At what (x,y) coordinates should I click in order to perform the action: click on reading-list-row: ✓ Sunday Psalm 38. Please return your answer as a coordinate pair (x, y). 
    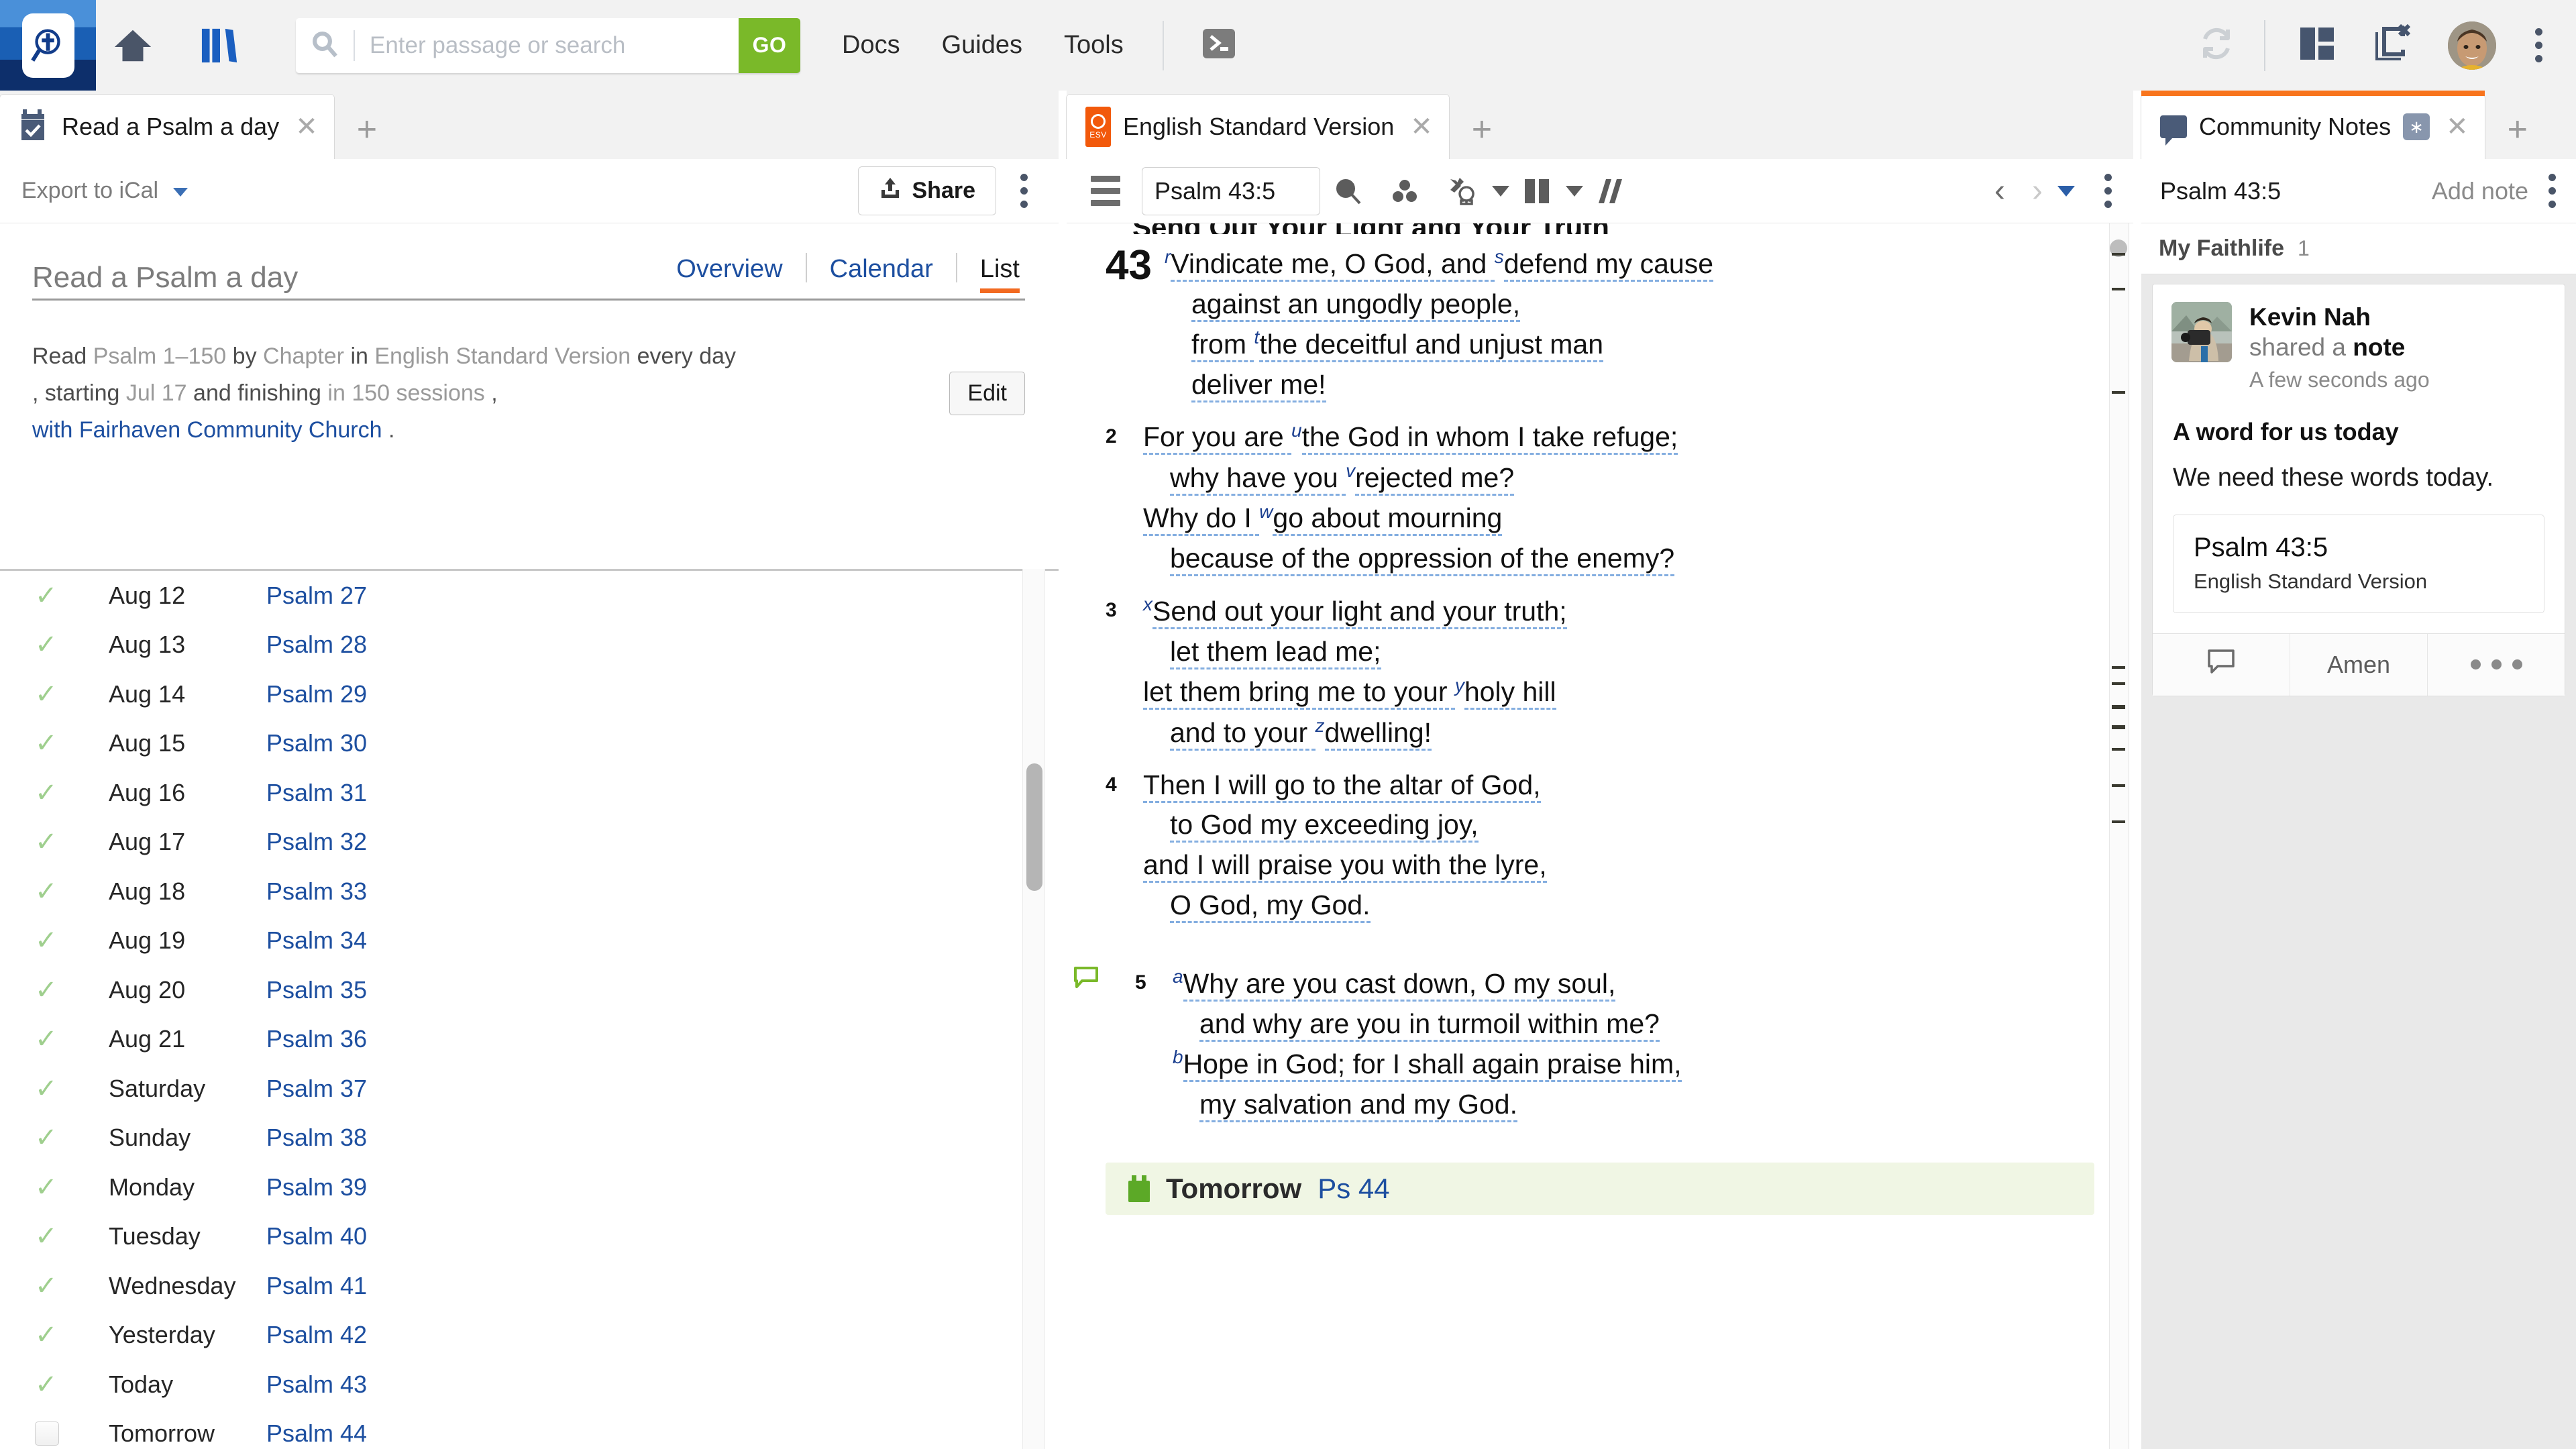
    Looking at the image, I should click on (529, 1138).